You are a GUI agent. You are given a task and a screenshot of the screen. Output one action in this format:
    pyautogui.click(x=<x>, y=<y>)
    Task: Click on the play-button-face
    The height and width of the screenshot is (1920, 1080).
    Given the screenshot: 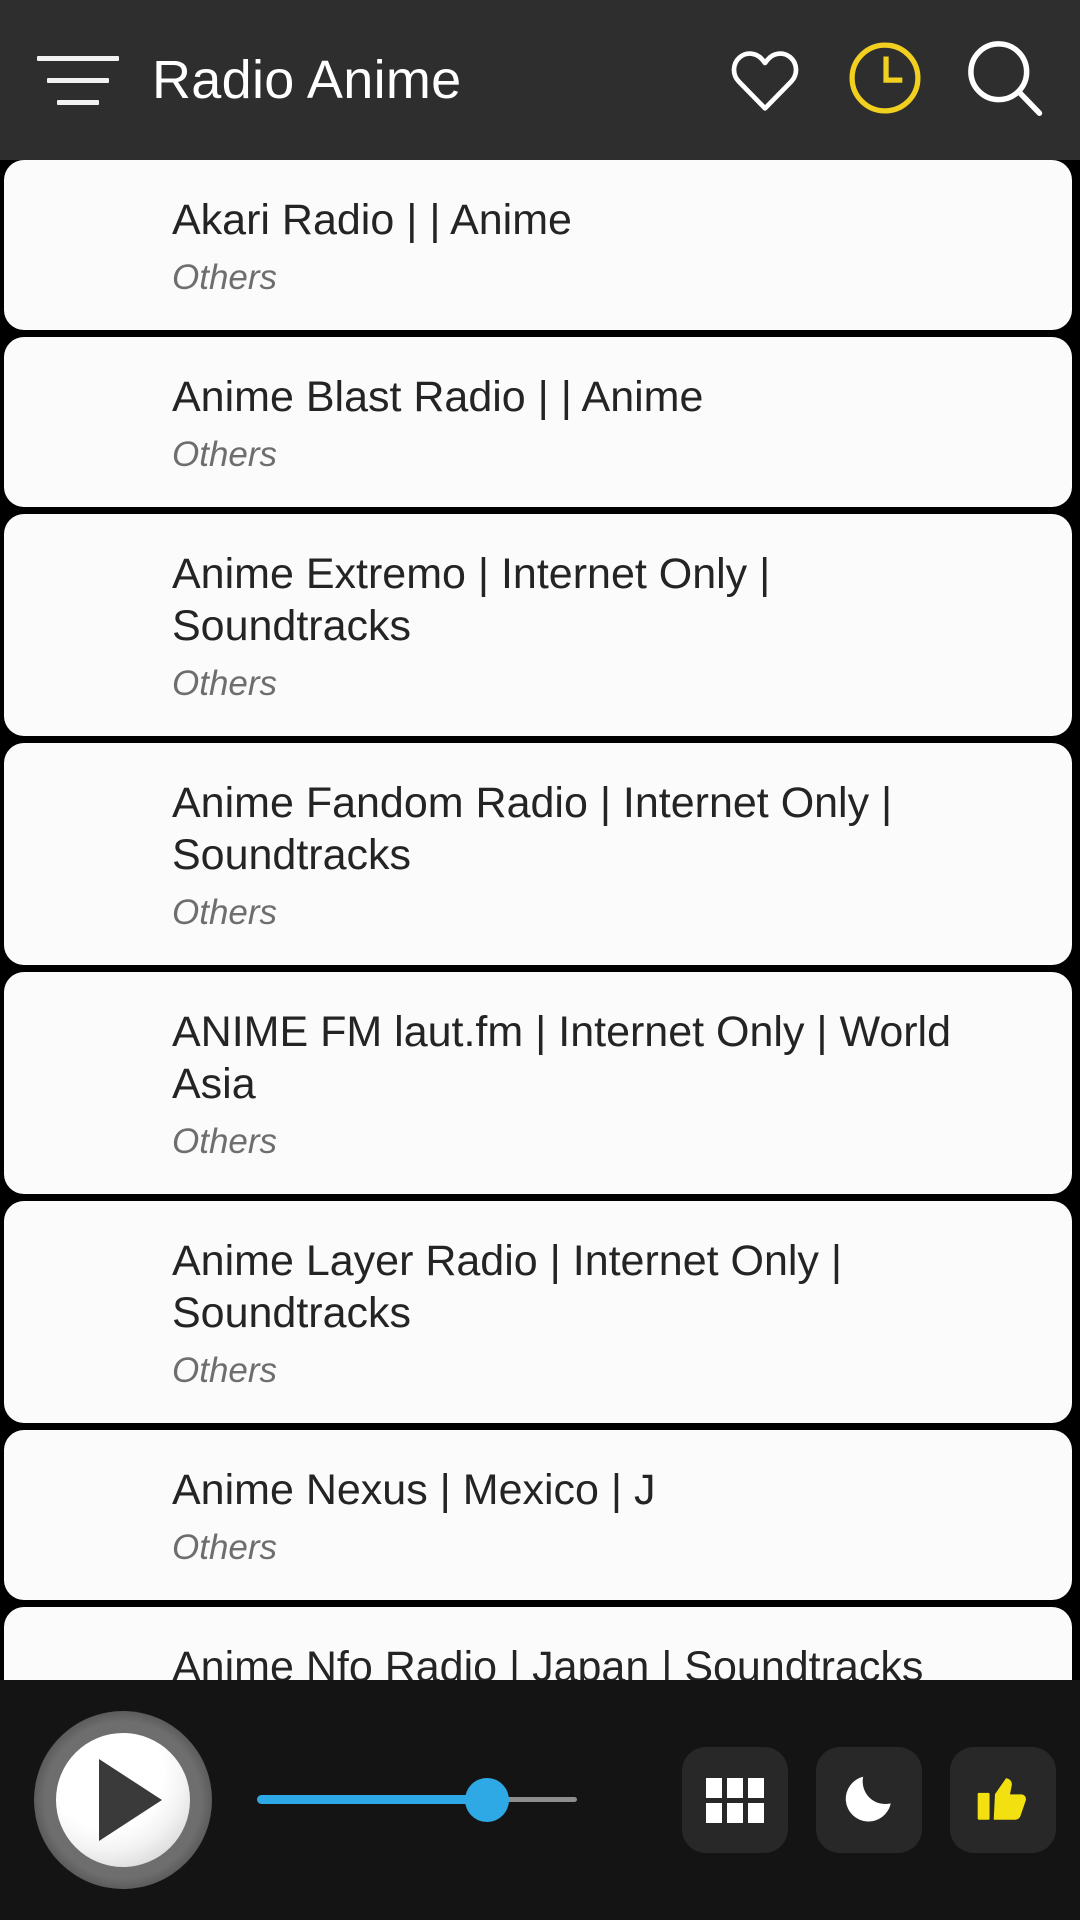 What is the action you would take?
    pyautogui.click(x=123, y=1800)
    